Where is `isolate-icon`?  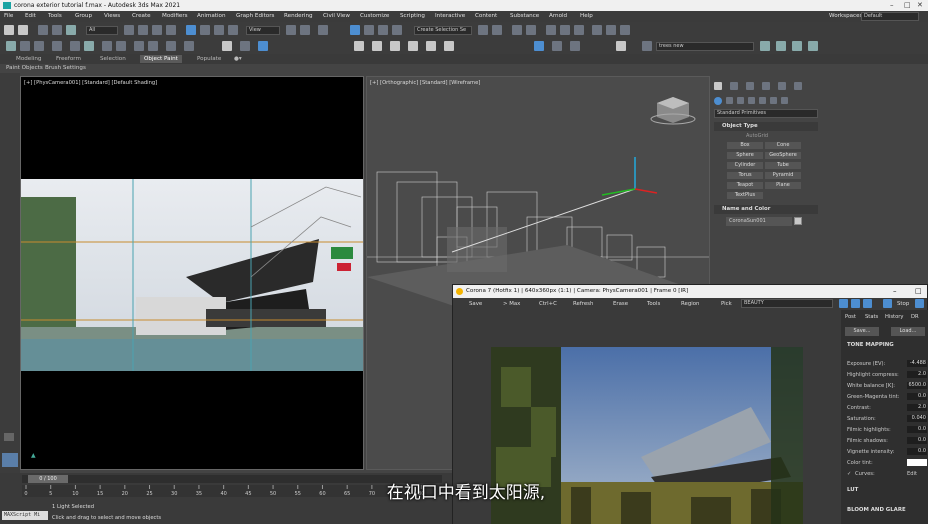
isolate-icon is located at coordinates (557, 46).